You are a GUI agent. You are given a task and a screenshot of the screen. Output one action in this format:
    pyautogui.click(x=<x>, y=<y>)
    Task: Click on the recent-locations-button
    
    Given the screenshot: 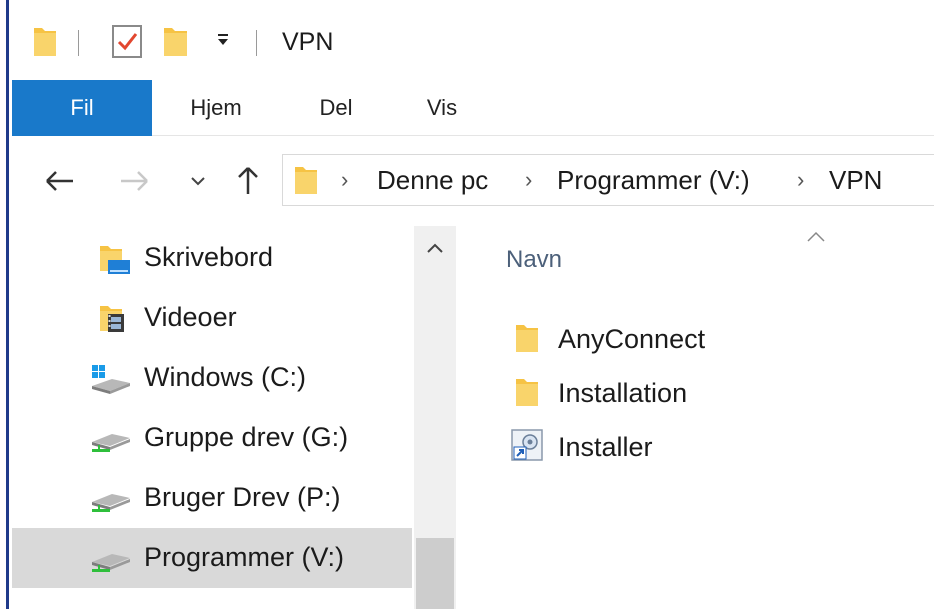 What is the action you would take?
    pyautogui.click(x=198, y=181)
    